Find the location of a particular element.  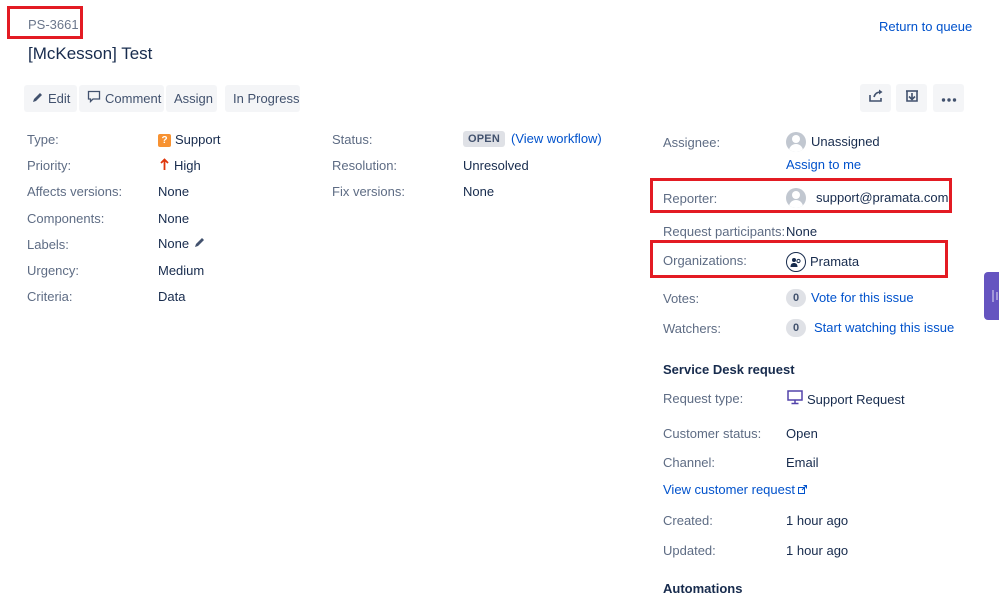

comment-button-label: Comment is located at coordinates (133, 98).